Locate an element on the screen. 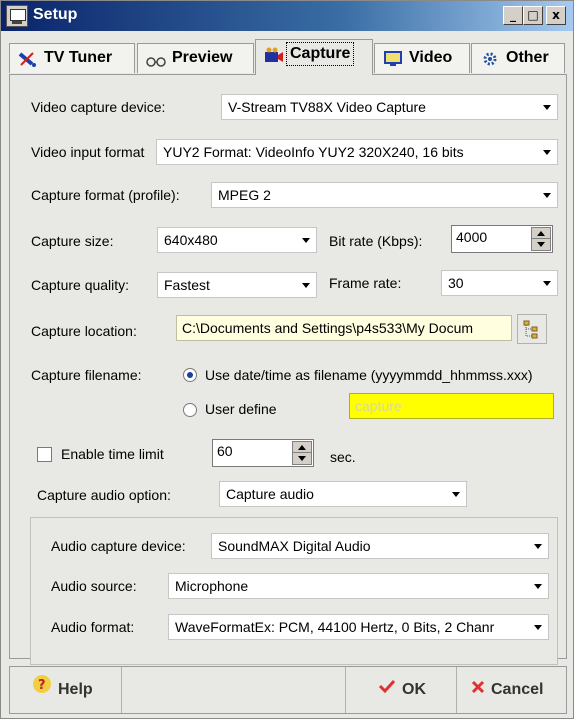  video-device-label: Video capture device: is located at coordinates (98, 107).